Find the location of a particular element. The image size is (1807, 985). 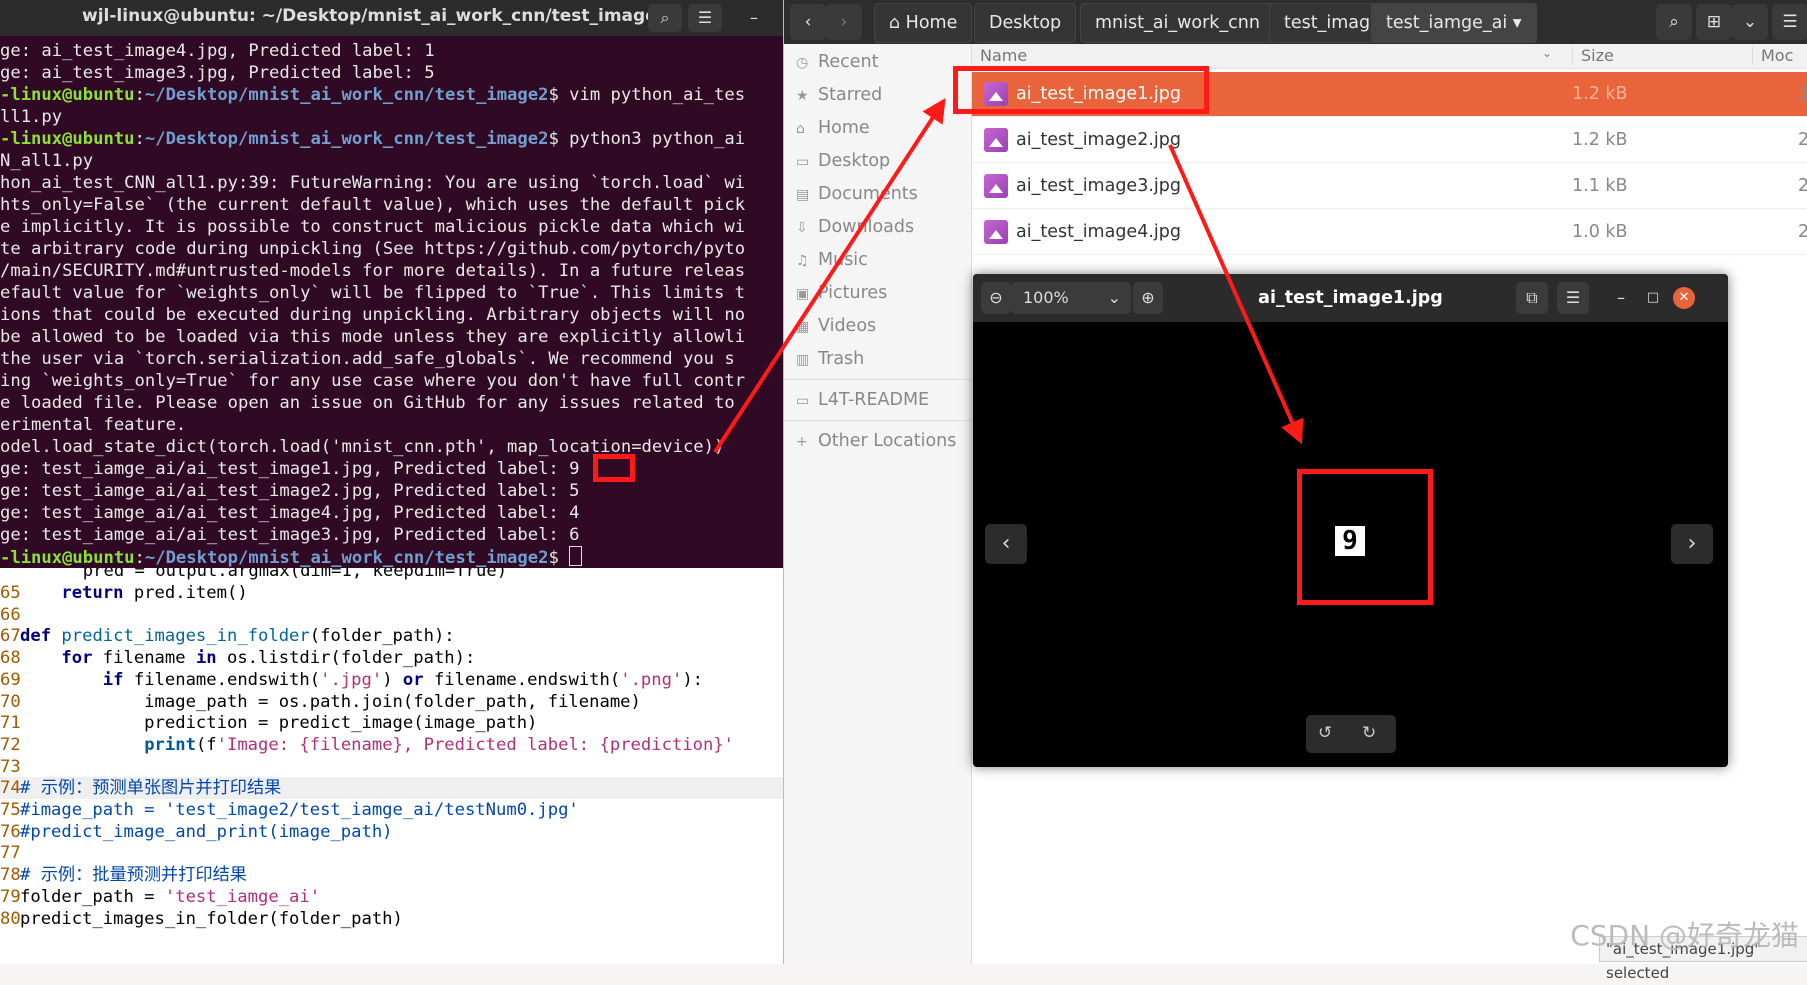

arrow-to-file is located at coordinates (829, 275).